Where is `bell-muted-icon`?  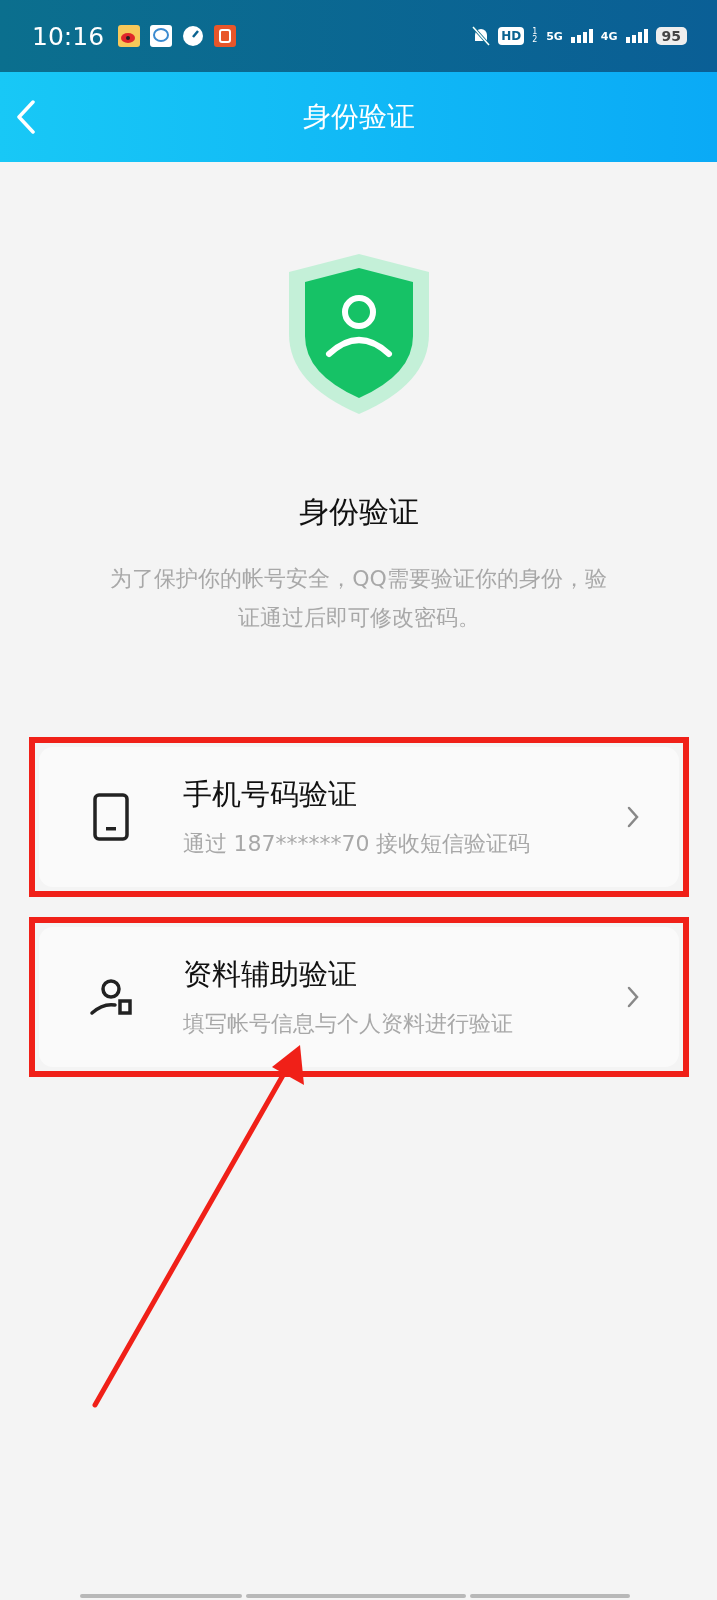
bell-muted-icon is located at coordinates (481, 36).